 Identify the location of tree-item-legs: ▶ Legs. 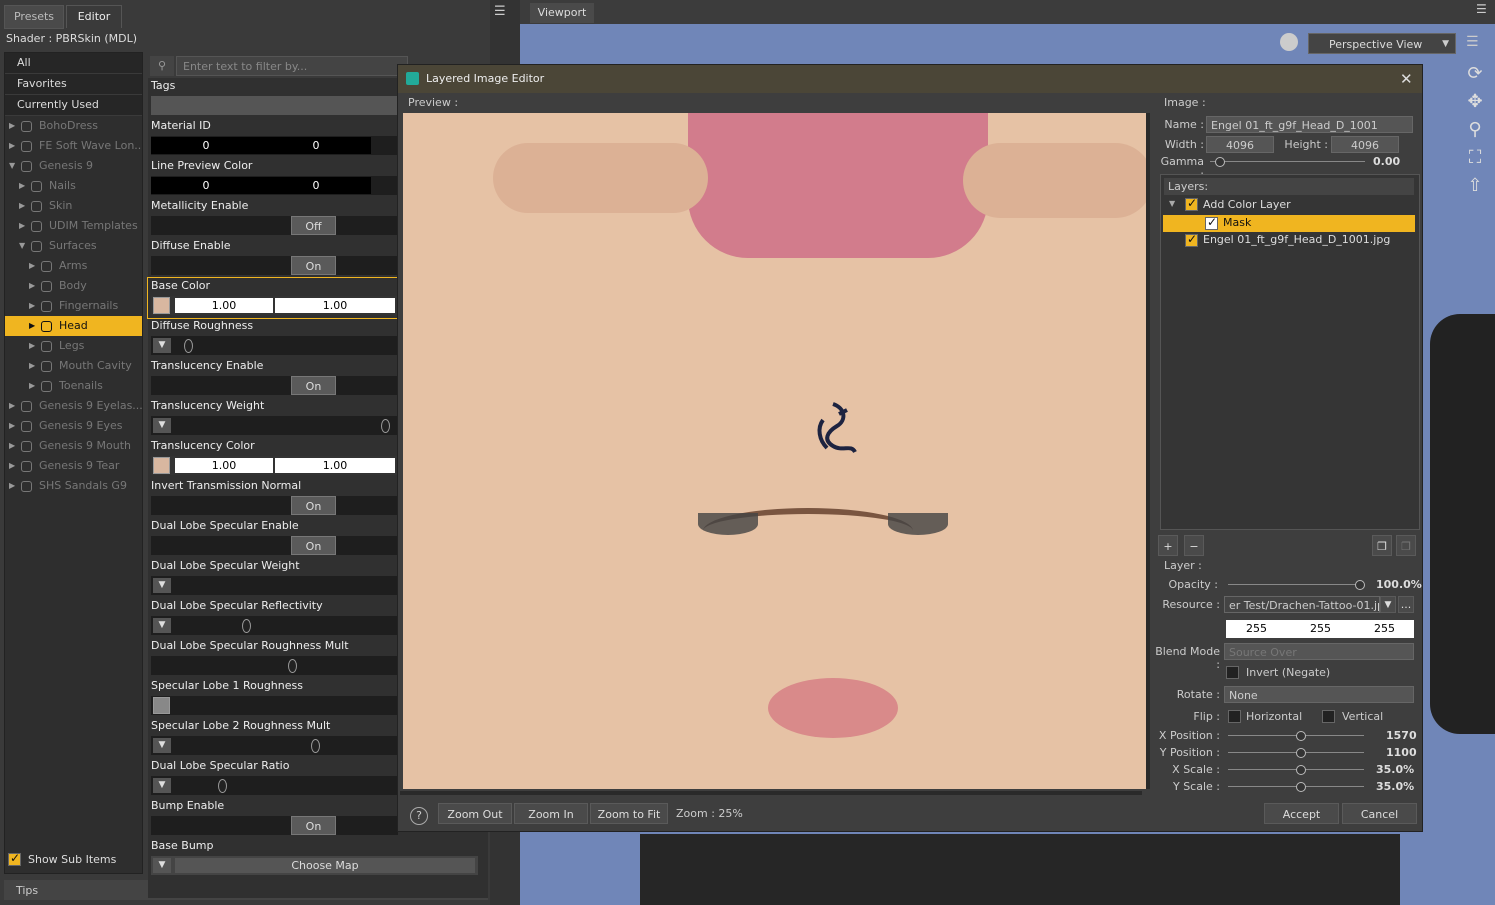
(73, 346).